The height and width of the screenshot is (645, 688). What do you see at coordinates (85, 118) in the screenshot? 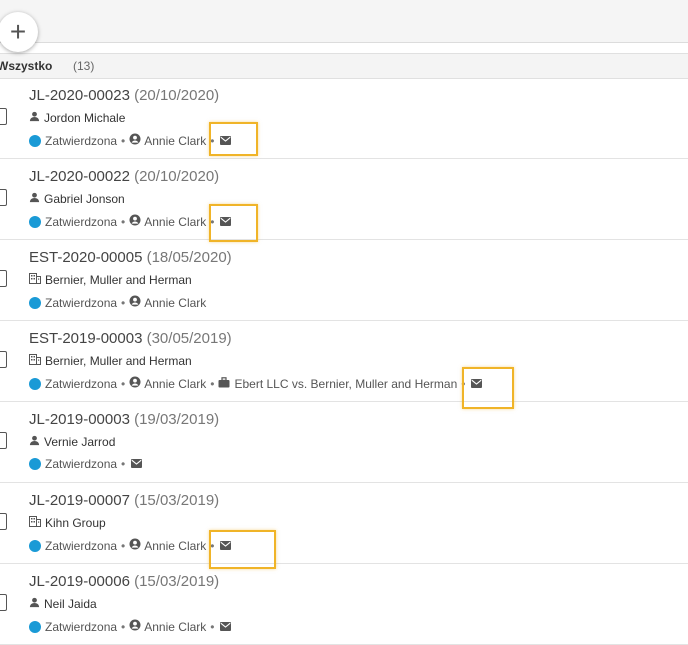
I see `party-name: Jordon Michale` at bounding box center [85, 118].